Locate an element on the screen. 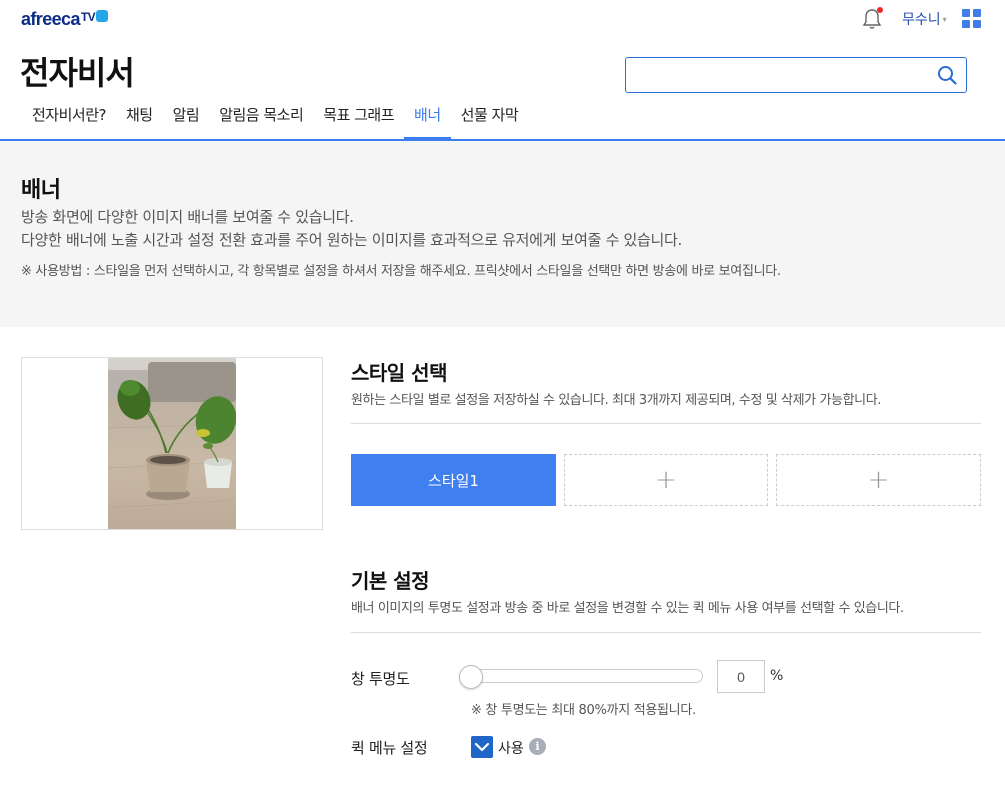  tv-badge-icon is located at coordinates (102, 15).